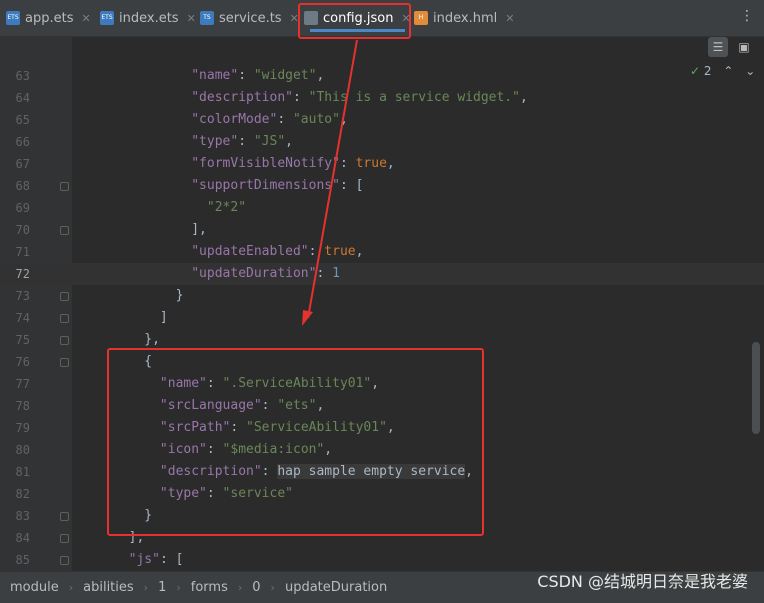 The width and height of the screenshot is (764, 603). I want to click on annotation-arrow, so click(330, 182).